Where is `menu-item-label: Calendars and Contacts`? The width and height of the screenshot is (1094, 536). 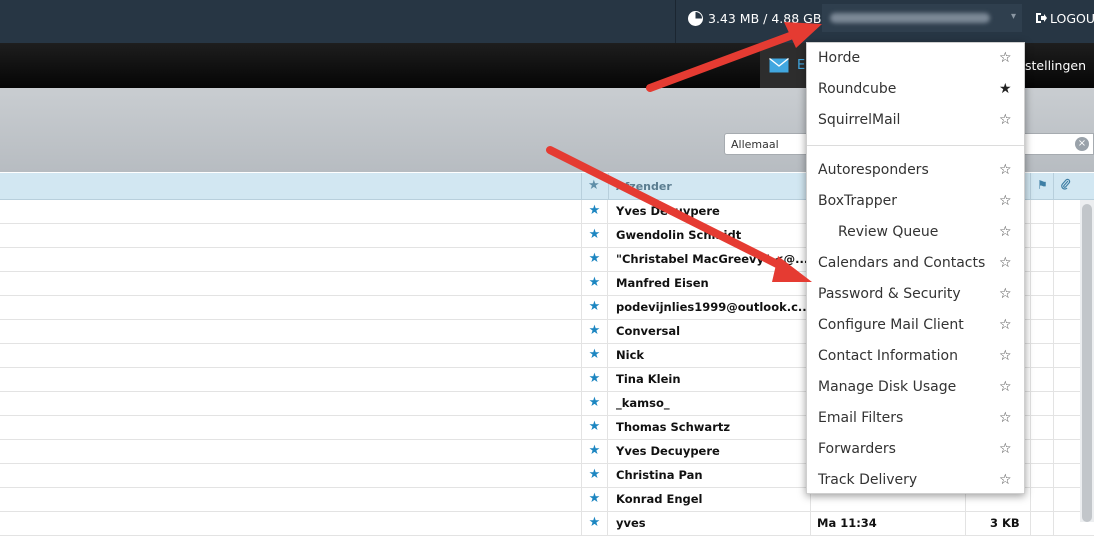
menu-item-label: Calendars and Contacts is located at coordinates (902, 263).